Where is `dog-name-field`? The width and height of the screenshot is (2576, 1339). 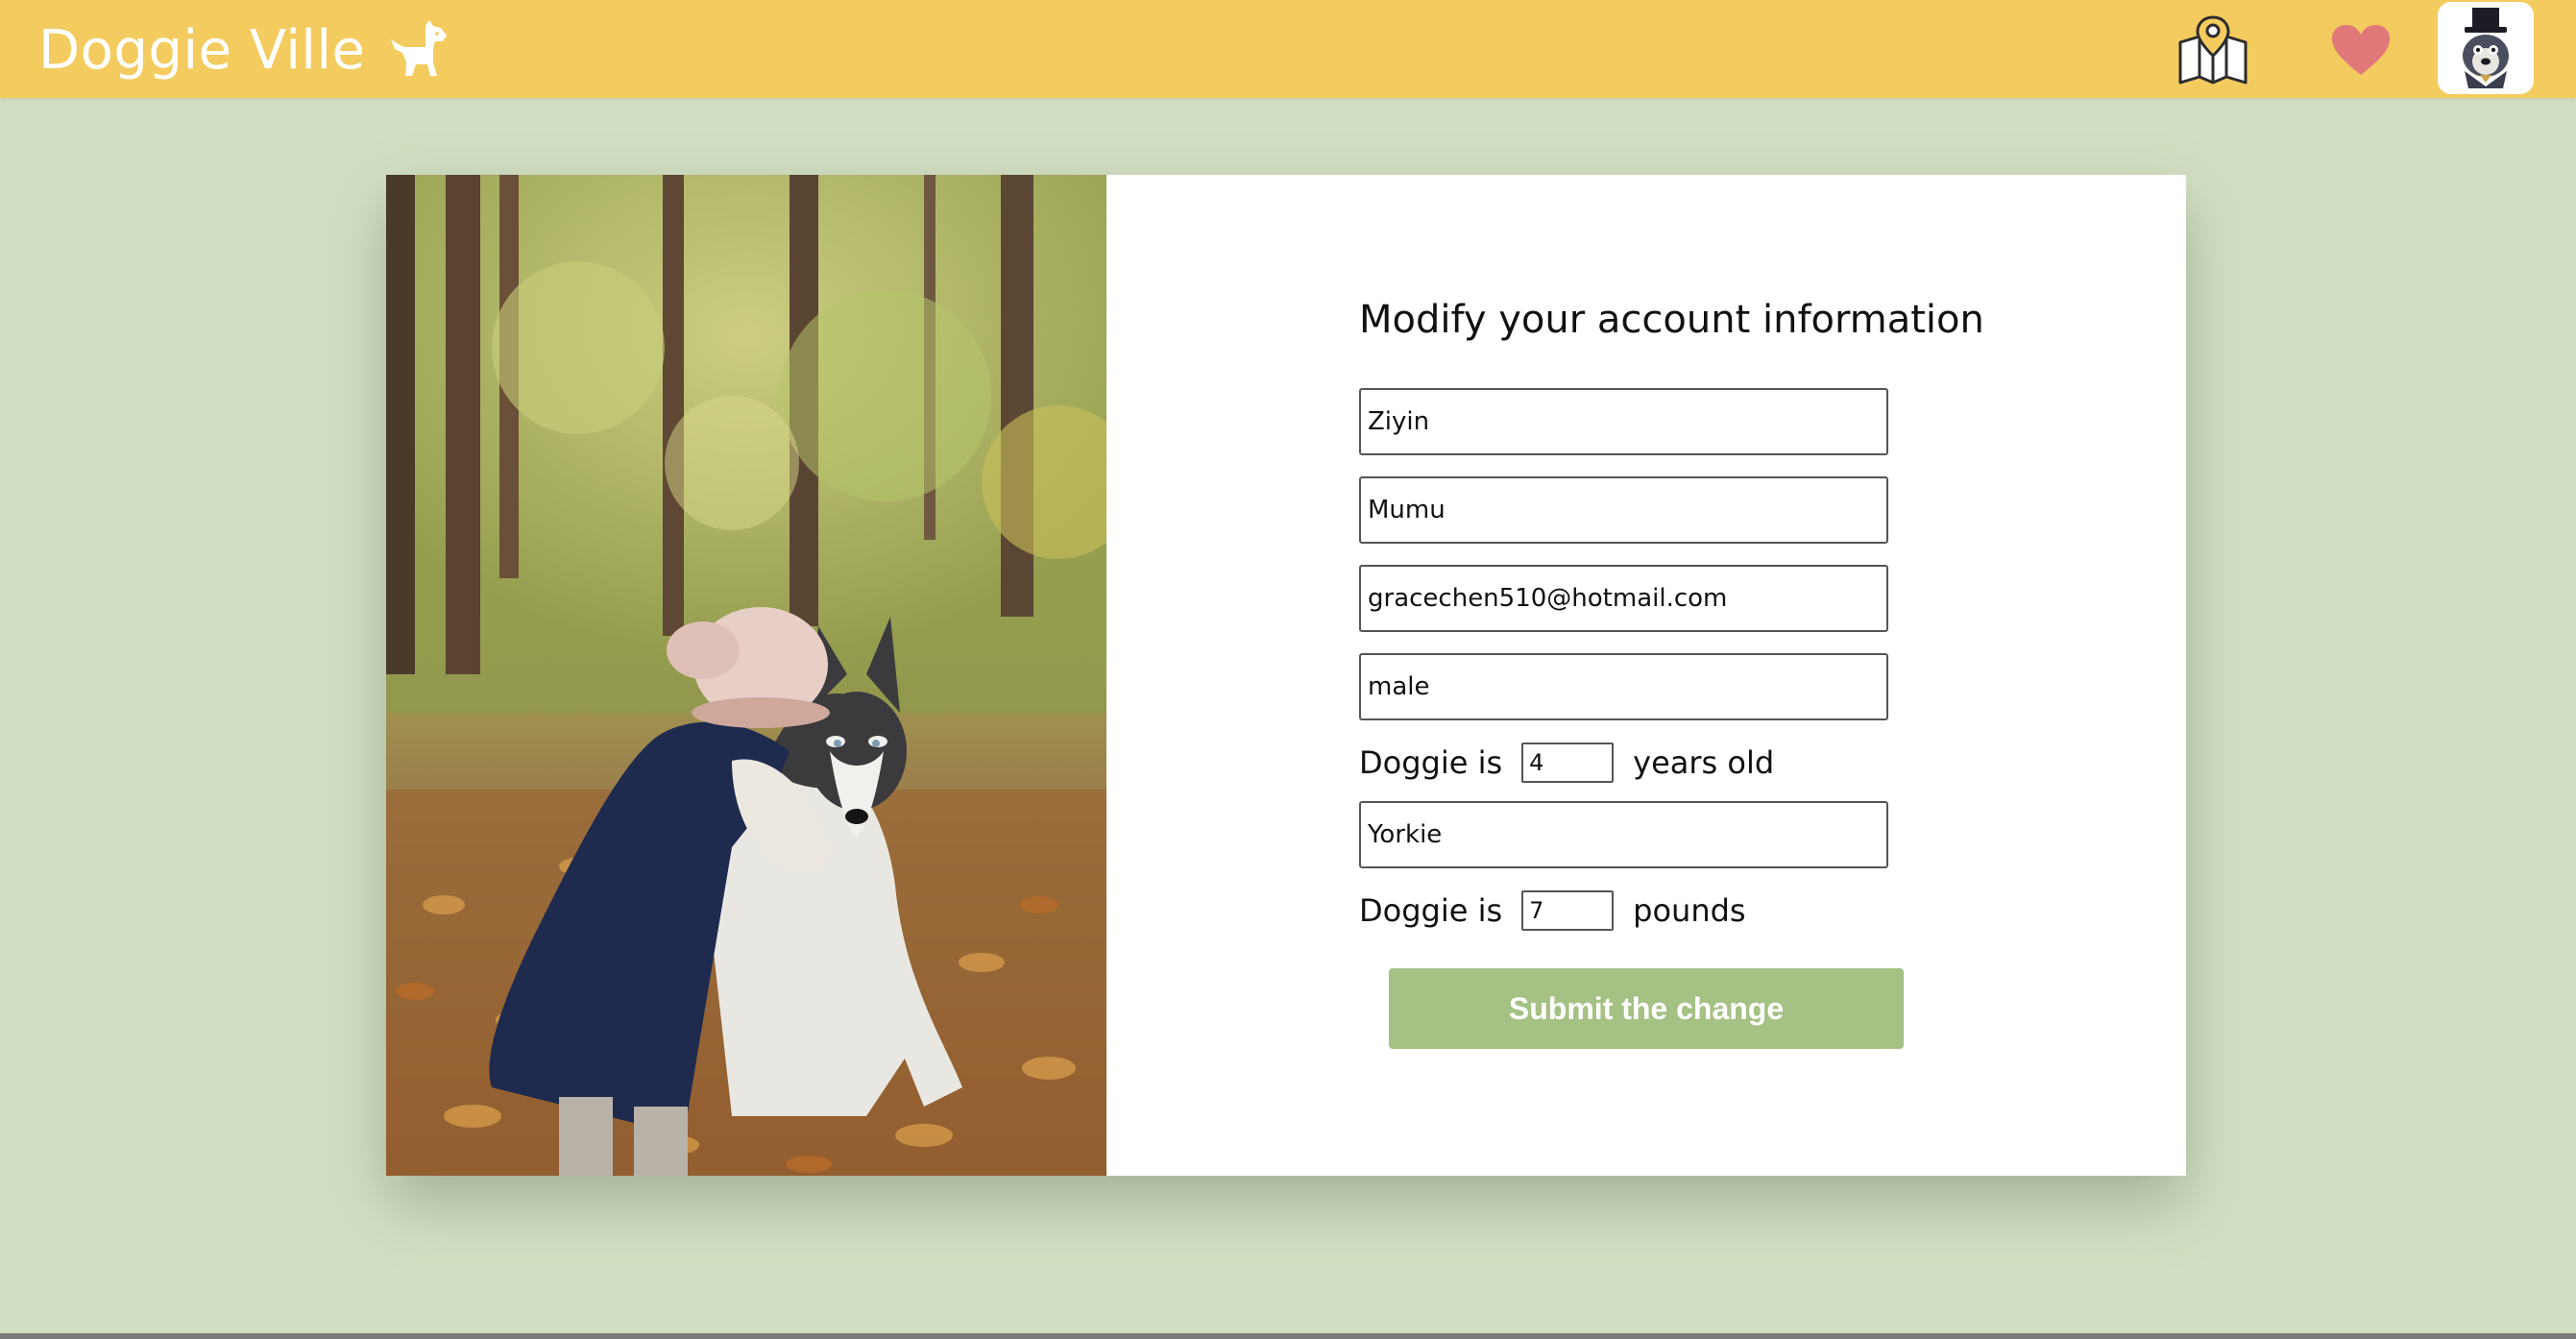 dog-name-field is located at coordinates (1623, 510).